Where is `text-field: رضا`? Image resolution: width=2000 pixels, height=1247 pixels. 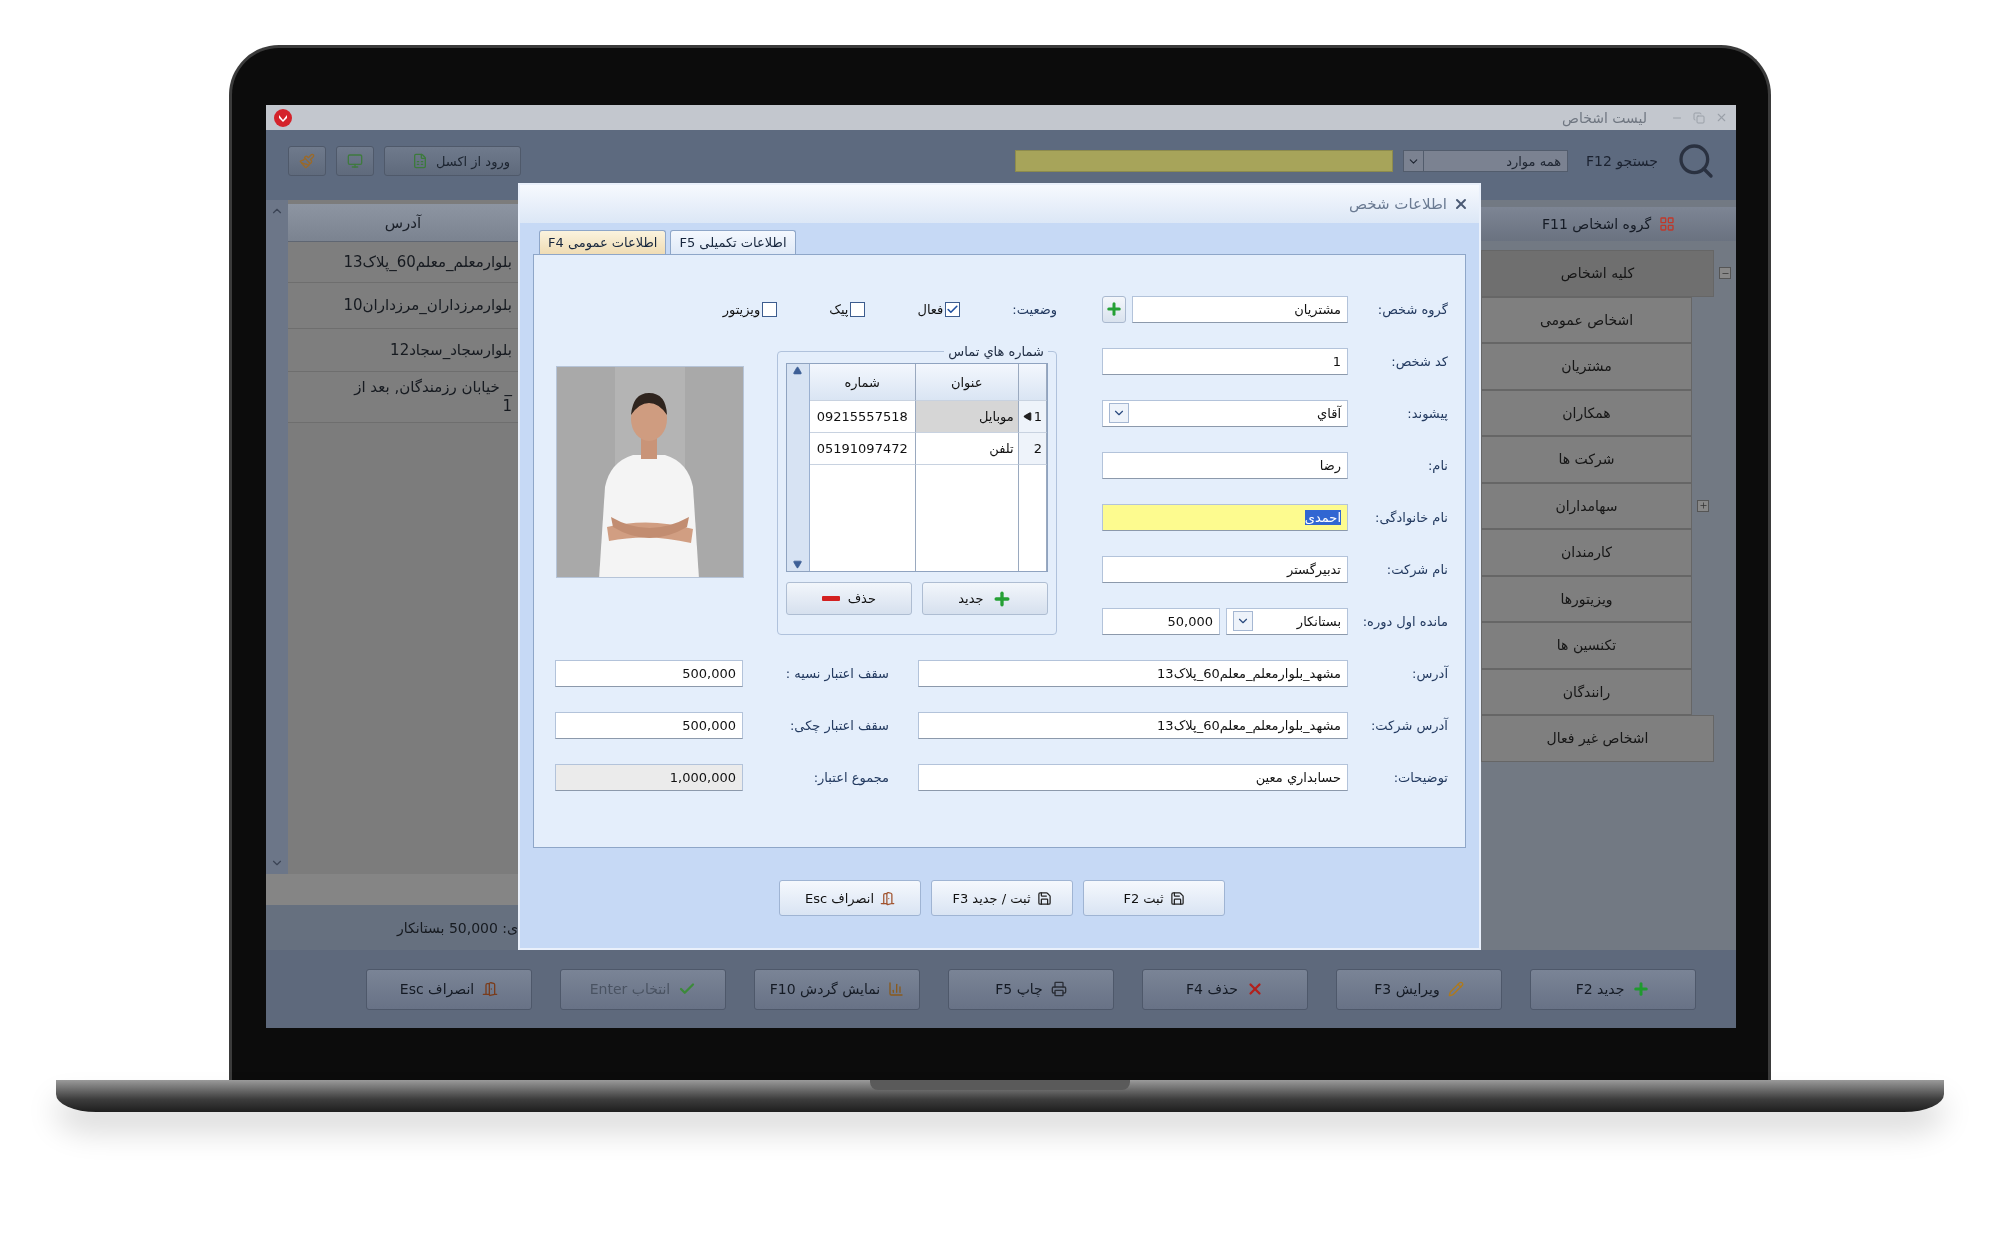 text-field: رضا is located at coordinates (1225, 465).